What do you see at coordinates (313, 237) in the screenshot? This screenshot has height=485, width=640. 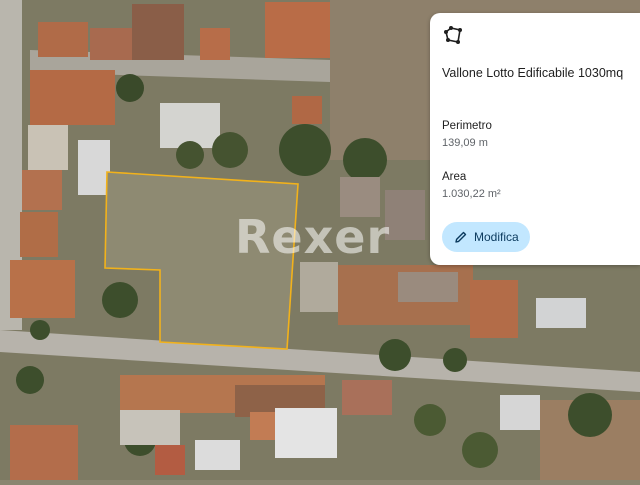 I see `watermark: Rexer` at bounding box center [313, 237].